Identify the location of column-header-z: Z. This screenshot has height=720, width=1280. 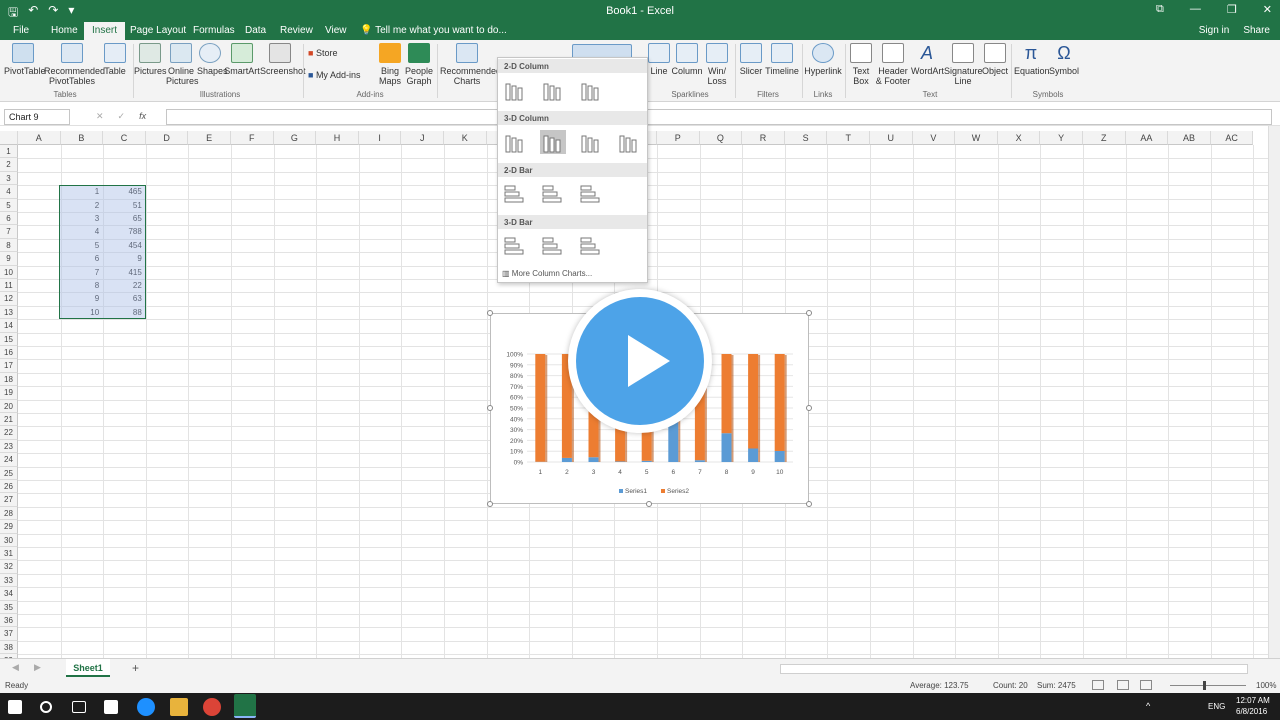
(1104, 138).